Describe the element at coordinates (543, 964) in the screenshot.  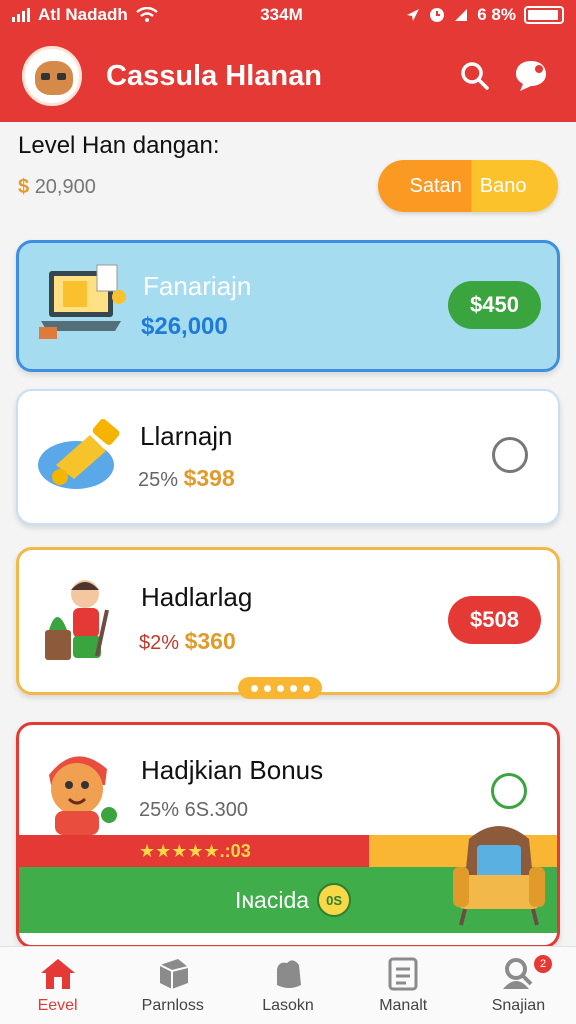
I see `notification-badge: 2` at that location.